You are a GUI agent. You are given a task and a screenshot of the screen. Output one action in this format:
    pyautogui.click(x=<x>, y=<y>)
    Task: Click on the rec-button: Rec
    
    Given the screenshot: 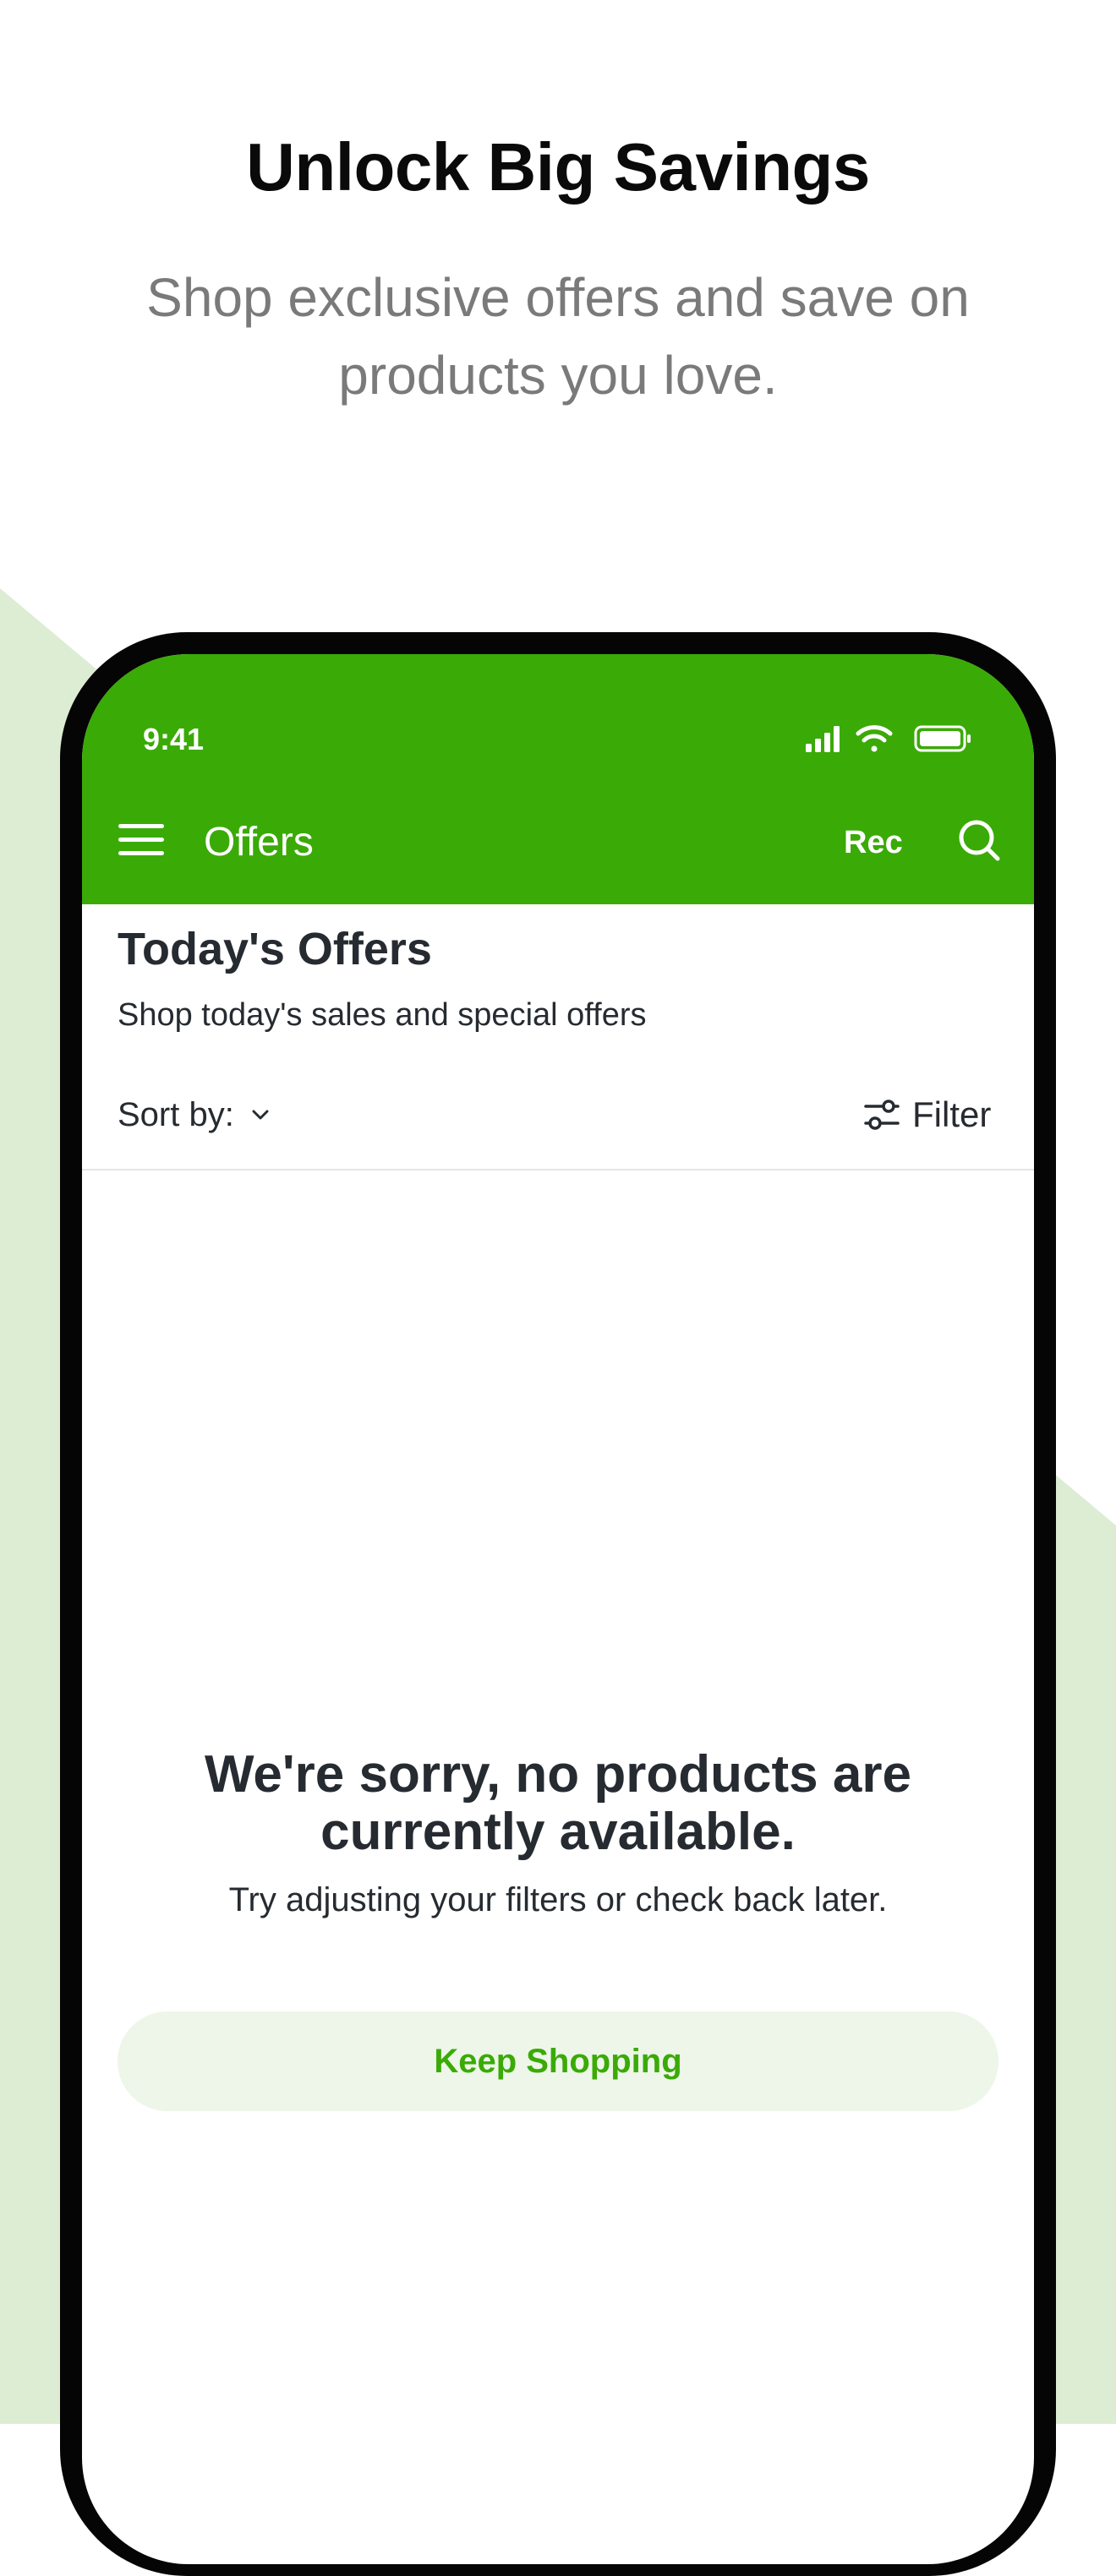 What is the action you would take?
    pyautogui.click(x=874, y=843)
    